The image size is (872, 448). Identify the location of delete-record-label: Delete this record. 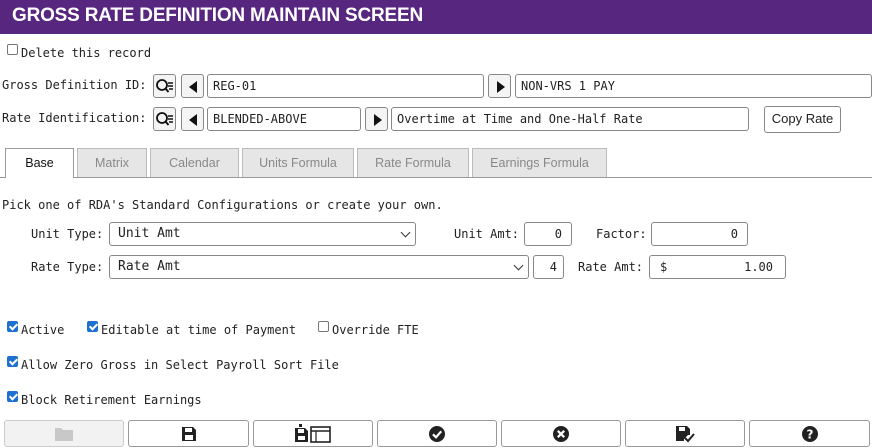
(86, 53).